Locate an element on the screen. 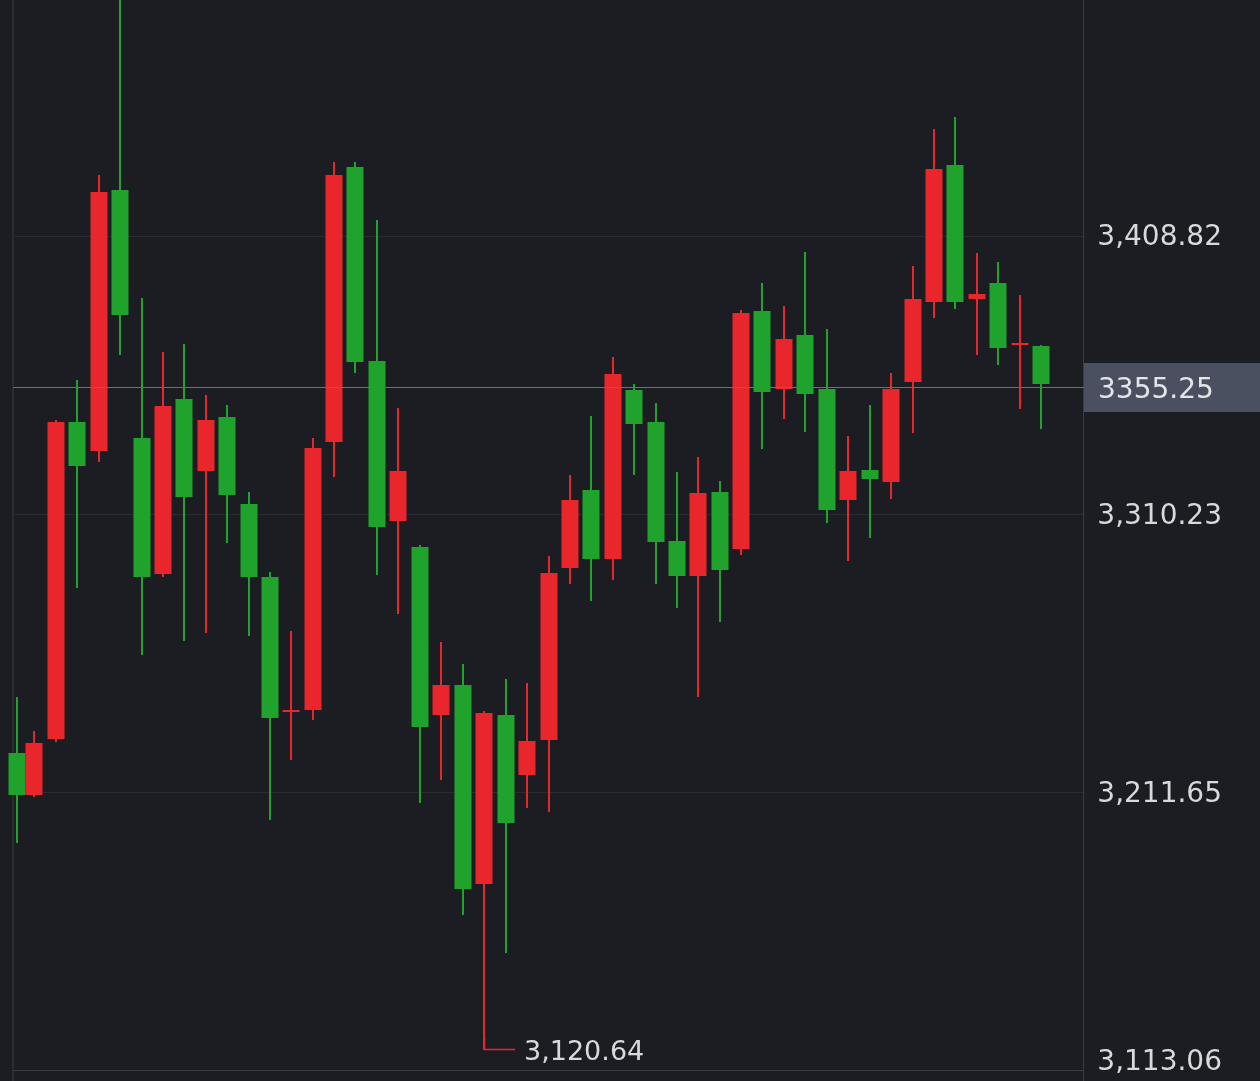 This screenshot has width=1260, height=1081. price-axis-label: 3,113.06 is located at coordinates (1159, 1060).